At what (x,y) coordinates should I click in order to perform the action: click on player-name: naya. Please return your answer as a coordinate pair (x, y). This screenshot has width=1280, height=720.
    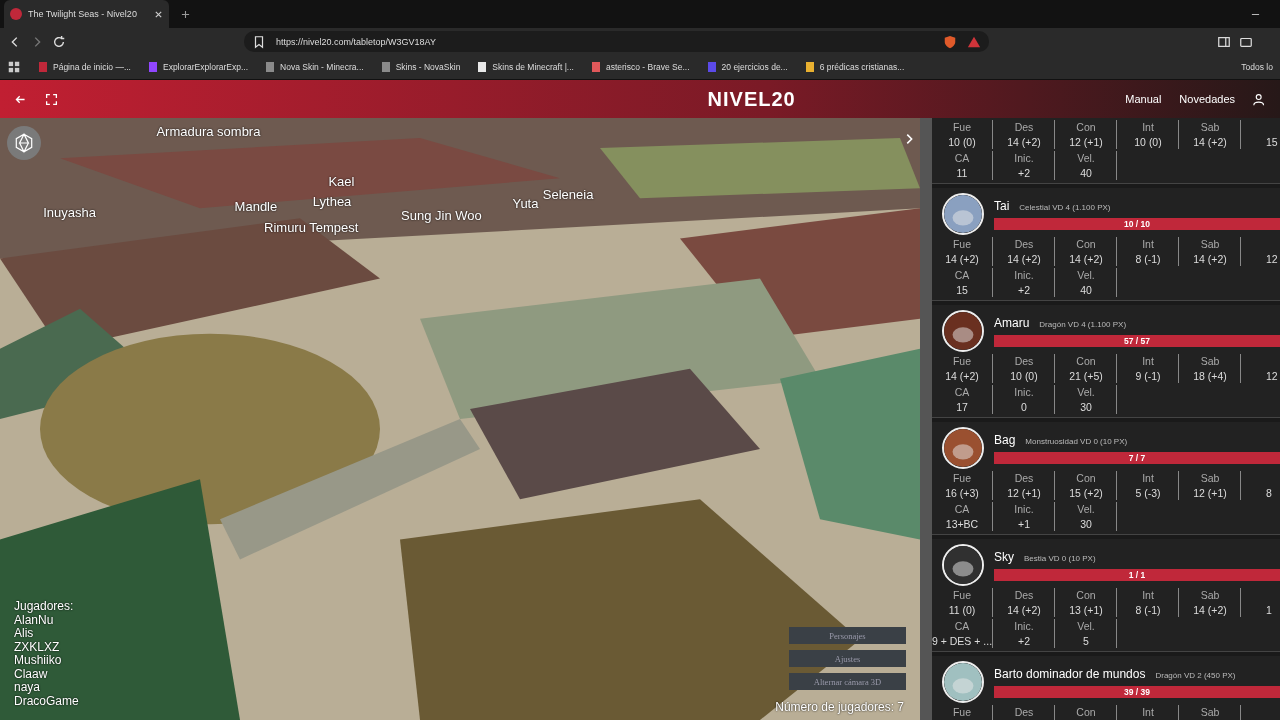
    Looking at the image, I should click on (28, 688).